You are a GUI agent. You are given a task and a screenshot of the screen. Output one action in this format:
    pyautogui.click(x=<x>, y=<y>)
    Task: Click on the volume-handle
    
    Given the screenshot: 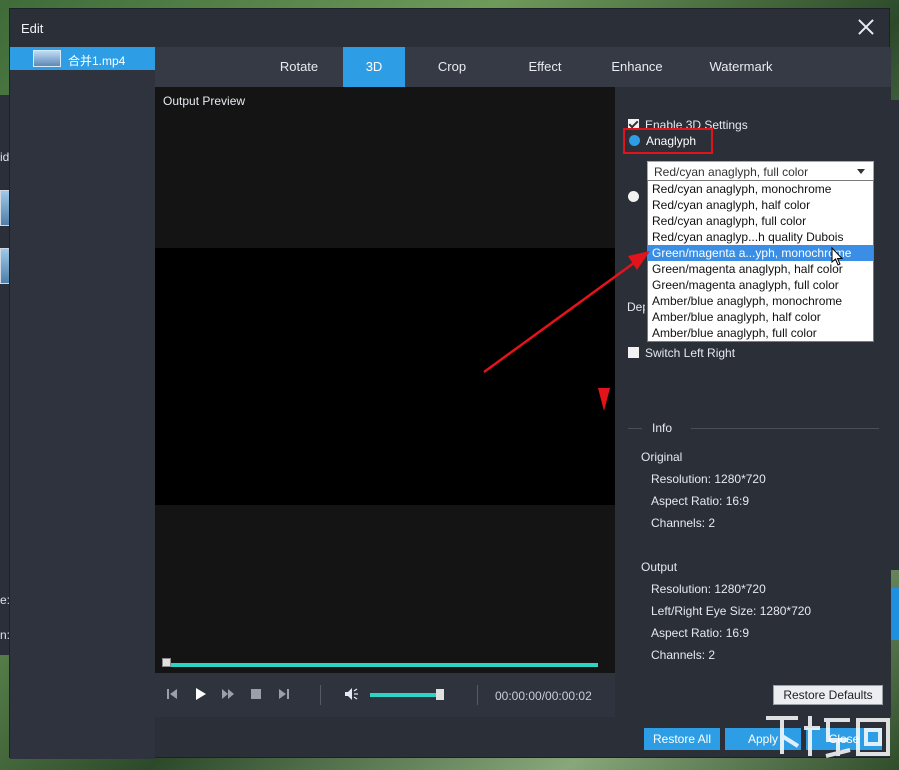 What is the action you would take?
    pyautogui.click(x=440, y=694)
    